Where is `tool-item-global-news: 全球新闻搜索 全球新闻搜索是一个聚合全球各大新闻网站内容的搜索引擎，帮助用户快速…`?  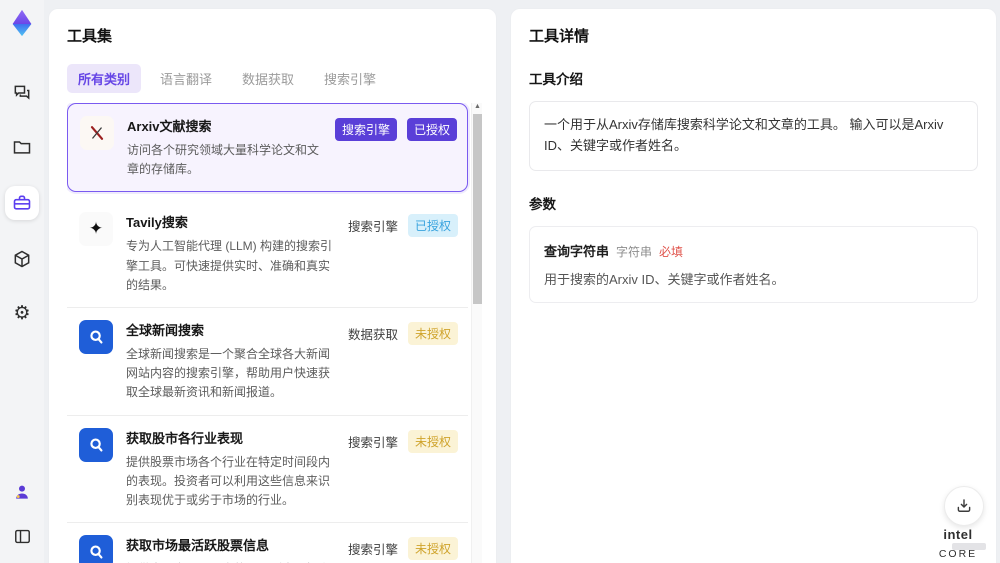
tool-item-global-news: 全球新闻搜索 全球新闻搜索是一个聚合全球各大新闻网站内容的搜索引擎，帮助用户快速… is located at coordinates (267, 361).